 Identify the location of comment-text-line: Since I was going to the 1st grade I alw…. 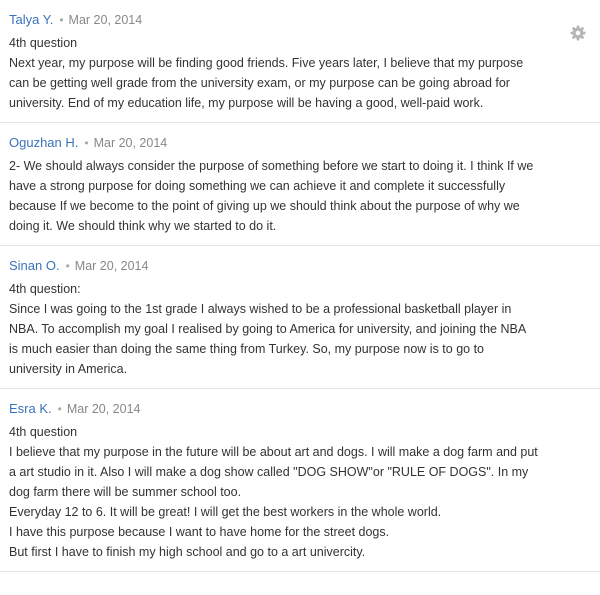
(260, 309).